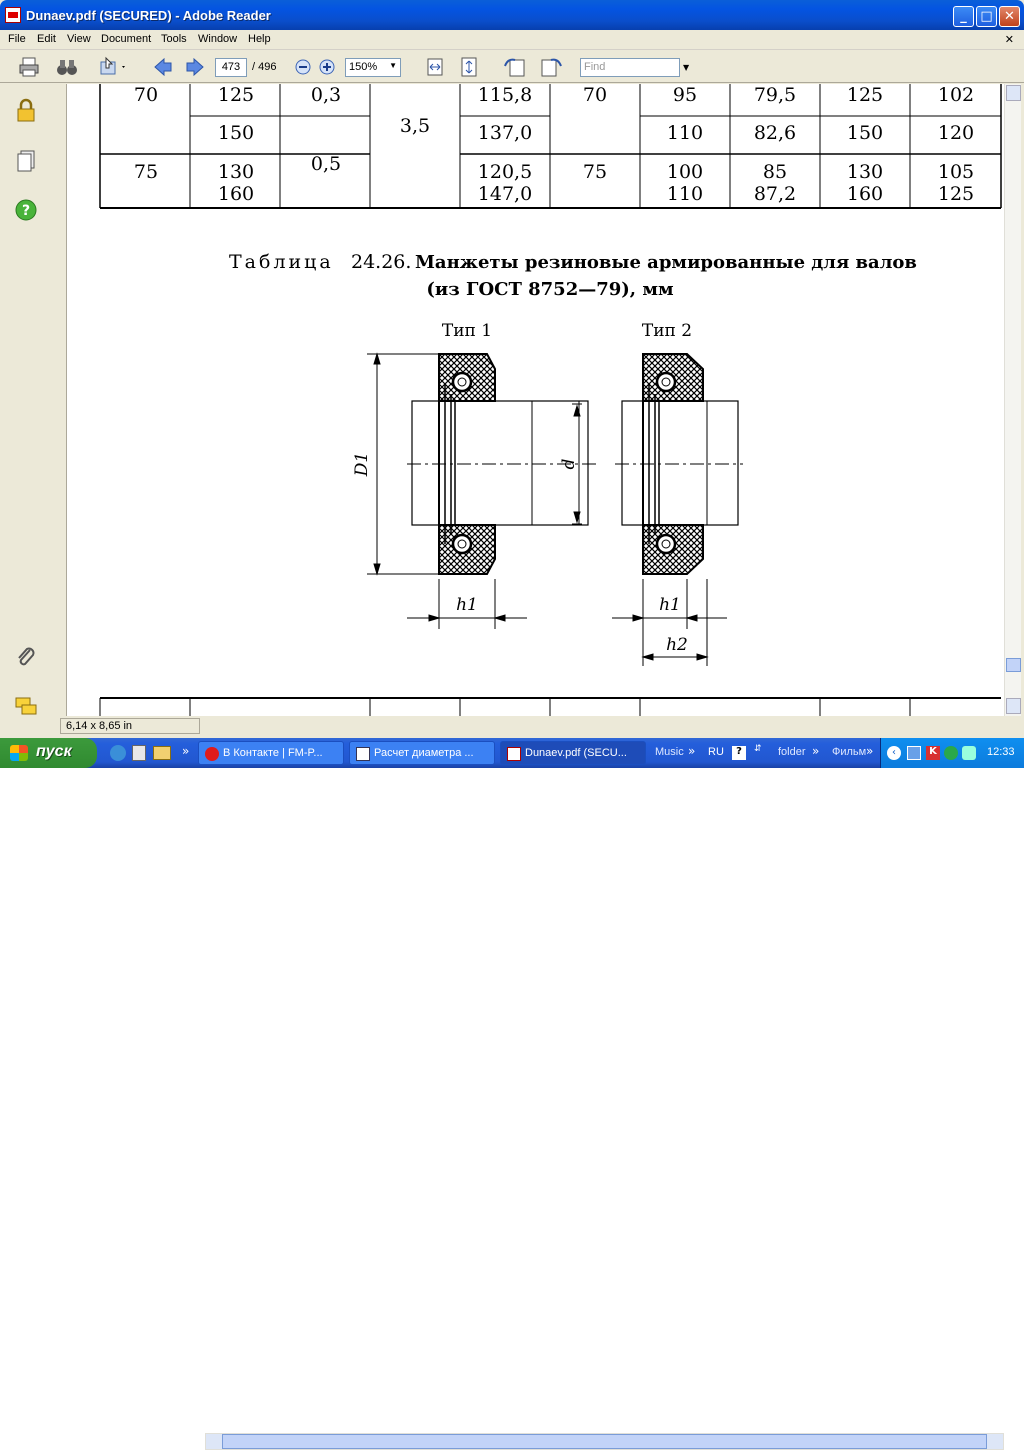 The width and height of the screenshot is (1024, 1450). I want to click on horizontal-scroll-thumb, so click(604, 1441).